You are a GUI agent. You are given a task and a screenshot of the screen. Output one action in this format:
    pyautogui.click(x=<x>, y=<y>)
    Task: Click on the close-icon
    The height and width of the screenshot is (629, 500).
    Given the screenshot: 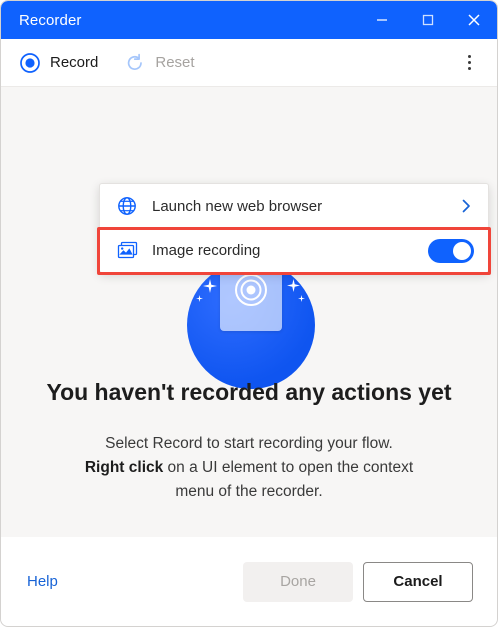 What is the action you would take?
    pyautogui.click(x=474, y=20)
    